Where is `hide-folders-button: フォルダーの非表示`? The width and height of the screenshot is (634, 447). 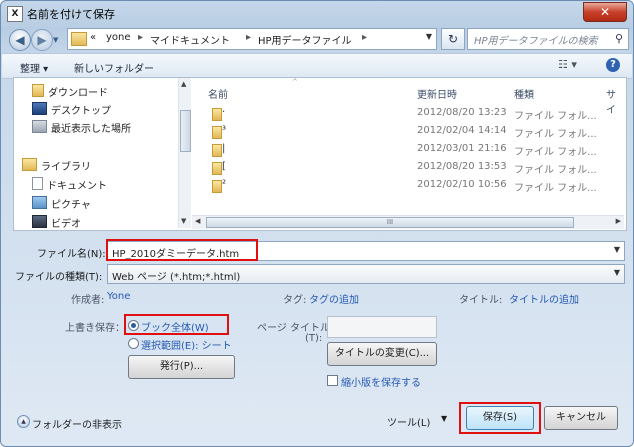
hide-folders-button: フォルダーの非表示 is located at coordinates (77, 423).